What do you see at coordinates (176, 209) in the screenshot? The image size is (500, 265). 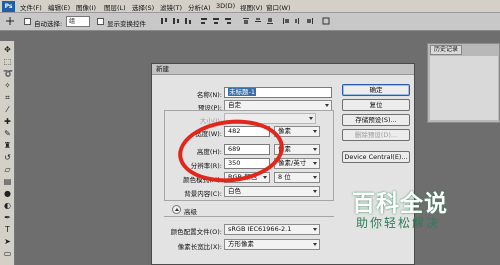 I see `advanced-collapse-icon` at bounding box center [176, 209].